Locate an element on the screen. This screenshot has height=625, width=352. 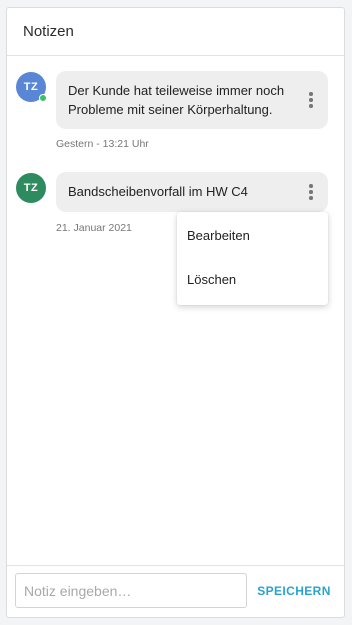
note-composer: SPEICHERN is located at coordinates (175, 591).